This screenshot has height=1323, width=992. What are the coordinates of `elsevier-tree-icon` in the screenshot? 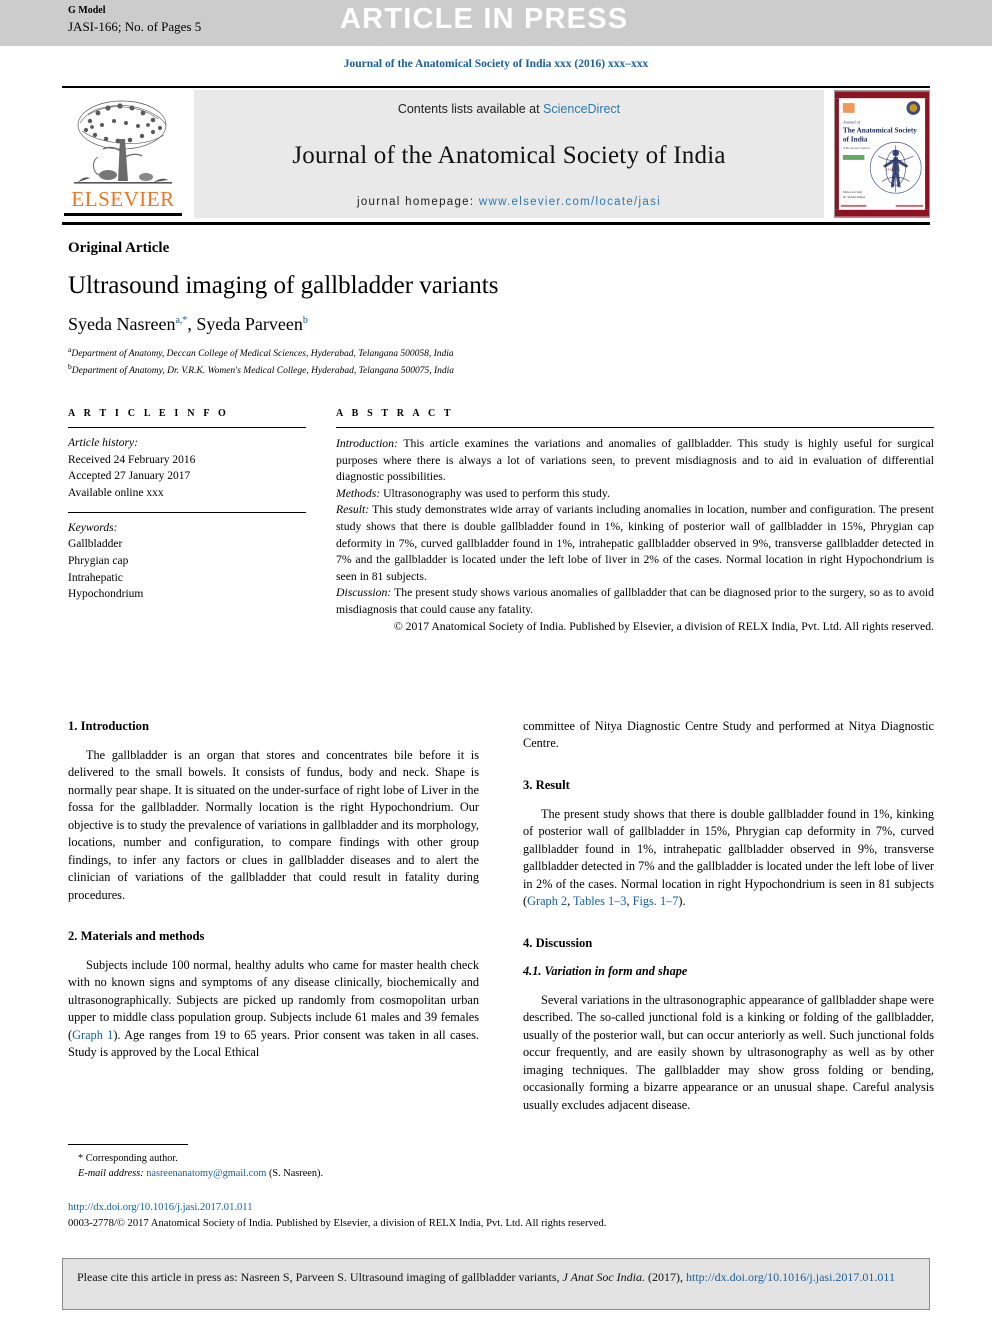 It's located at (123, 142).